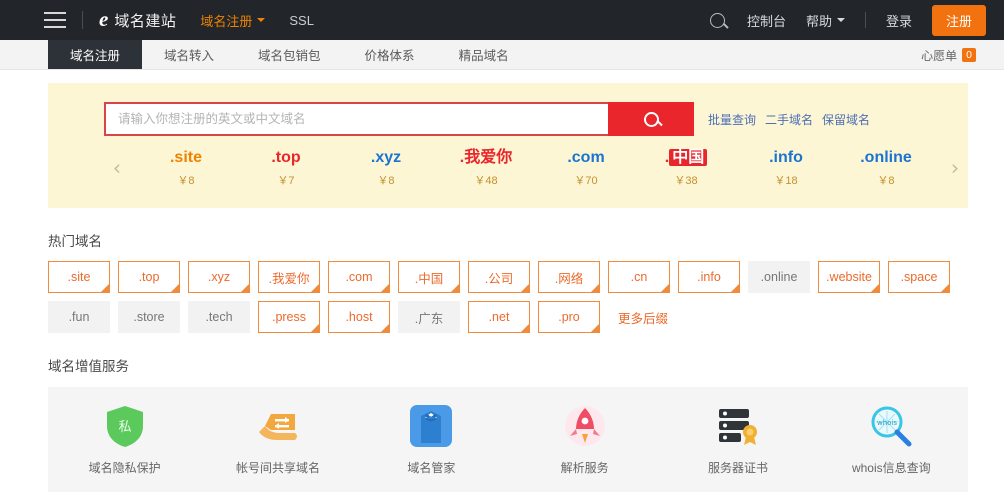  What do you see at coordinates (145, 21) in the screenshot?
I see `logo-text: 域名建站` at bounding box center [145, 21].